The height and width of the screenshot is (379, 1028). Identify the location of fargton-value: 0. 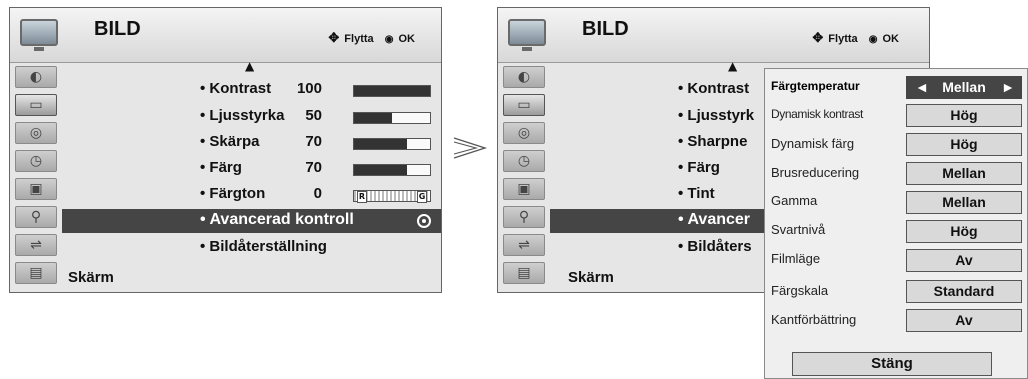
(317, 193).